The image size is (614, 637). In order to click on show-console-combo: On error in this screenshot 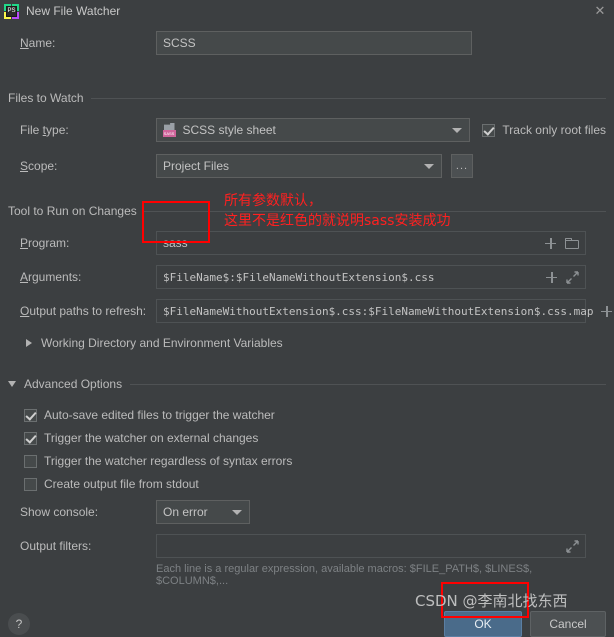, I will do `click(203, 512)`.